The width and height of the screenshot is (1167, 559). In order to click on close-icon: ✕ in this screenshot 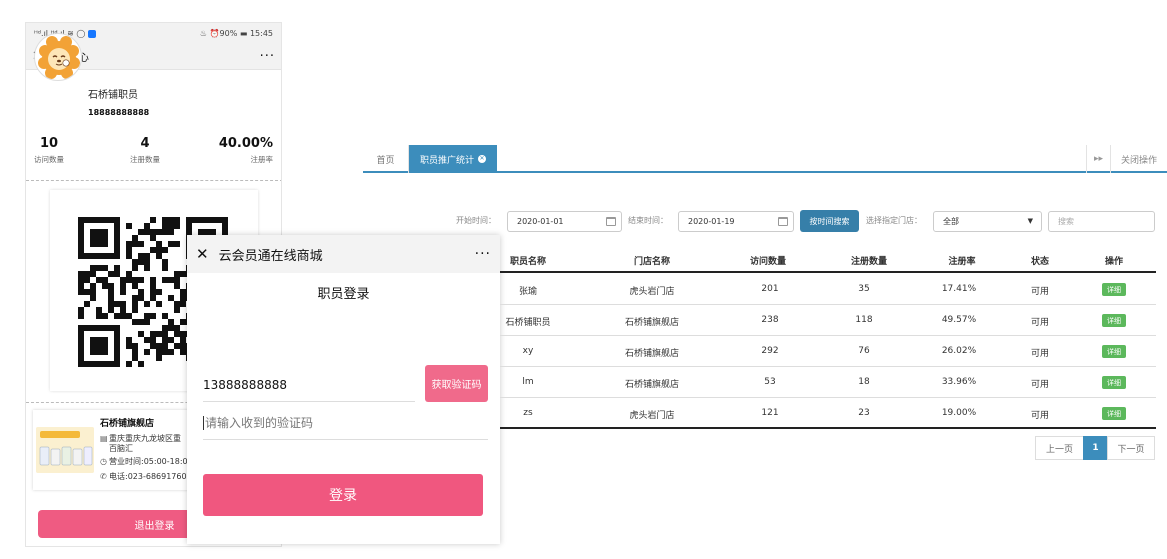, I will do `click(202, 254)`.